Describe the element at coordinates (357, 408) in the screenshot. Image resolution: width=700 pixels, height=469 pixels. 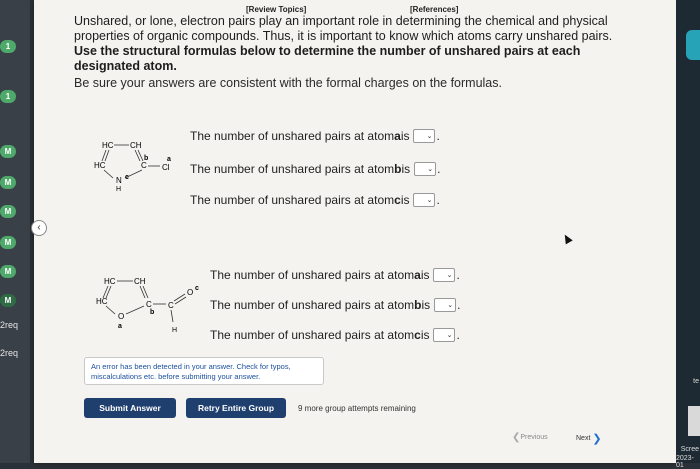
I see `attempts-remaining: 9 more group attempts remaining` at that location.